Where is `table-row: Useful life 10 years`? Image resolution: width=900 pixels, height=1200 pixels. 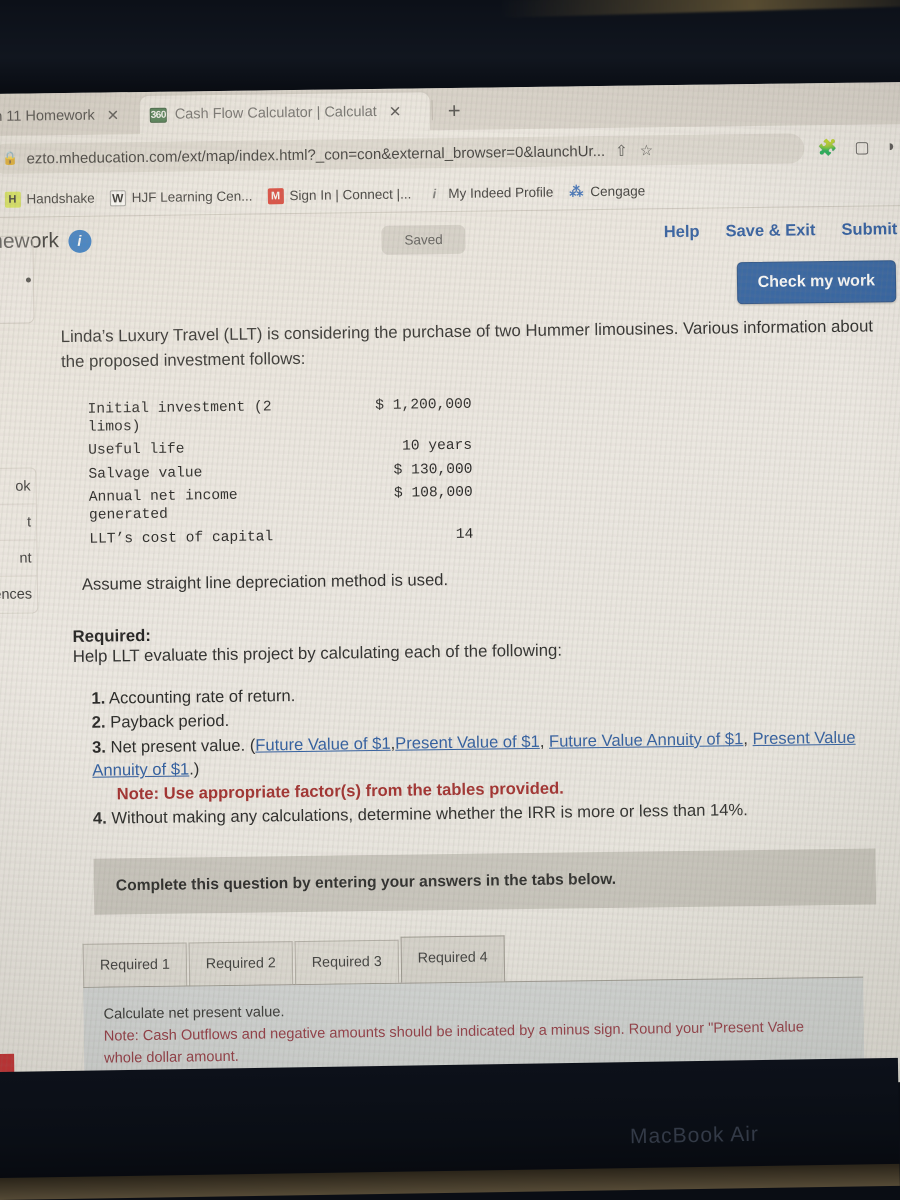 table-row: Useful life 10 years is located at coordinates (280, 448).